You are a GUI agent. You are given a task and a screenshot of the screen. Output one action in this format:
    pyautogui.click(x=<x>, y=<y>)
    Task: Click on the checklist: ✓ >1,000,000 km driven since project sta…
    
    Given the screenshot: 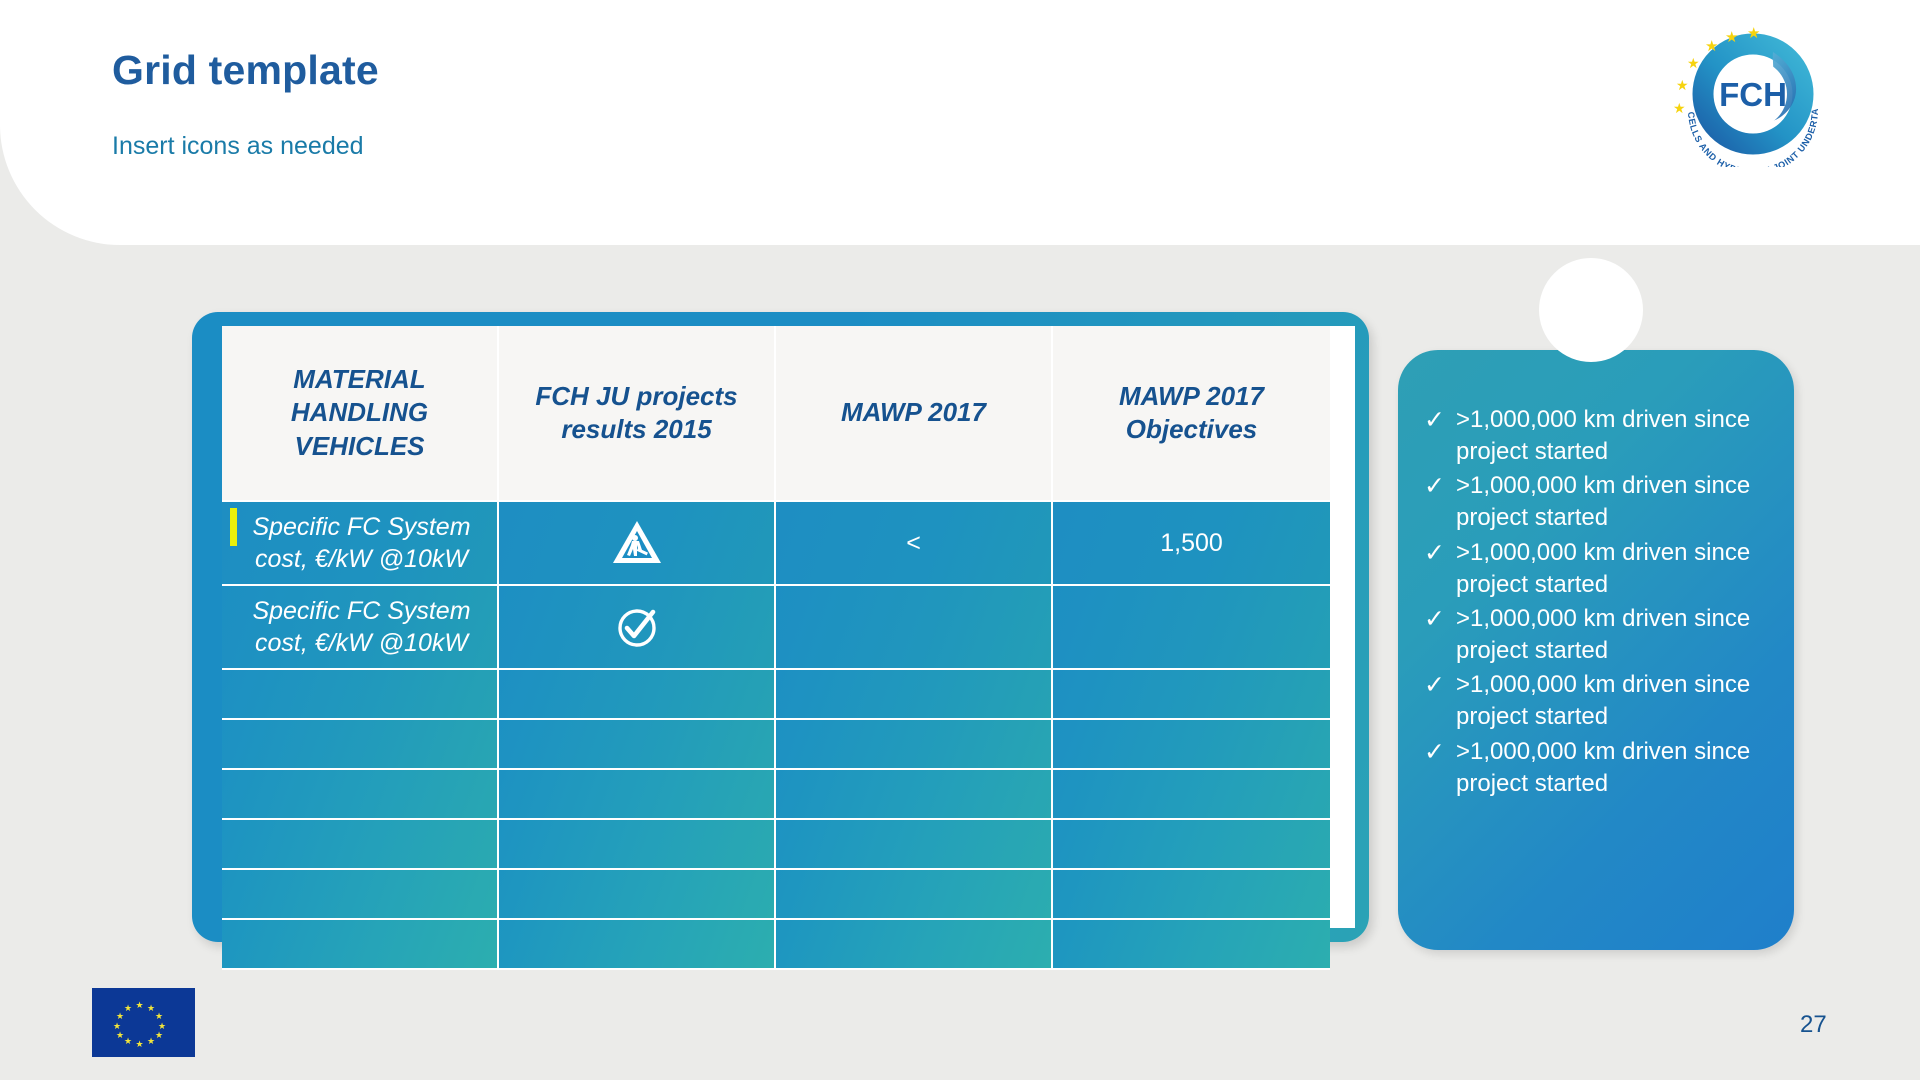 What is the action you would take?
    pyautogui.click(x=1596, y=602)
    